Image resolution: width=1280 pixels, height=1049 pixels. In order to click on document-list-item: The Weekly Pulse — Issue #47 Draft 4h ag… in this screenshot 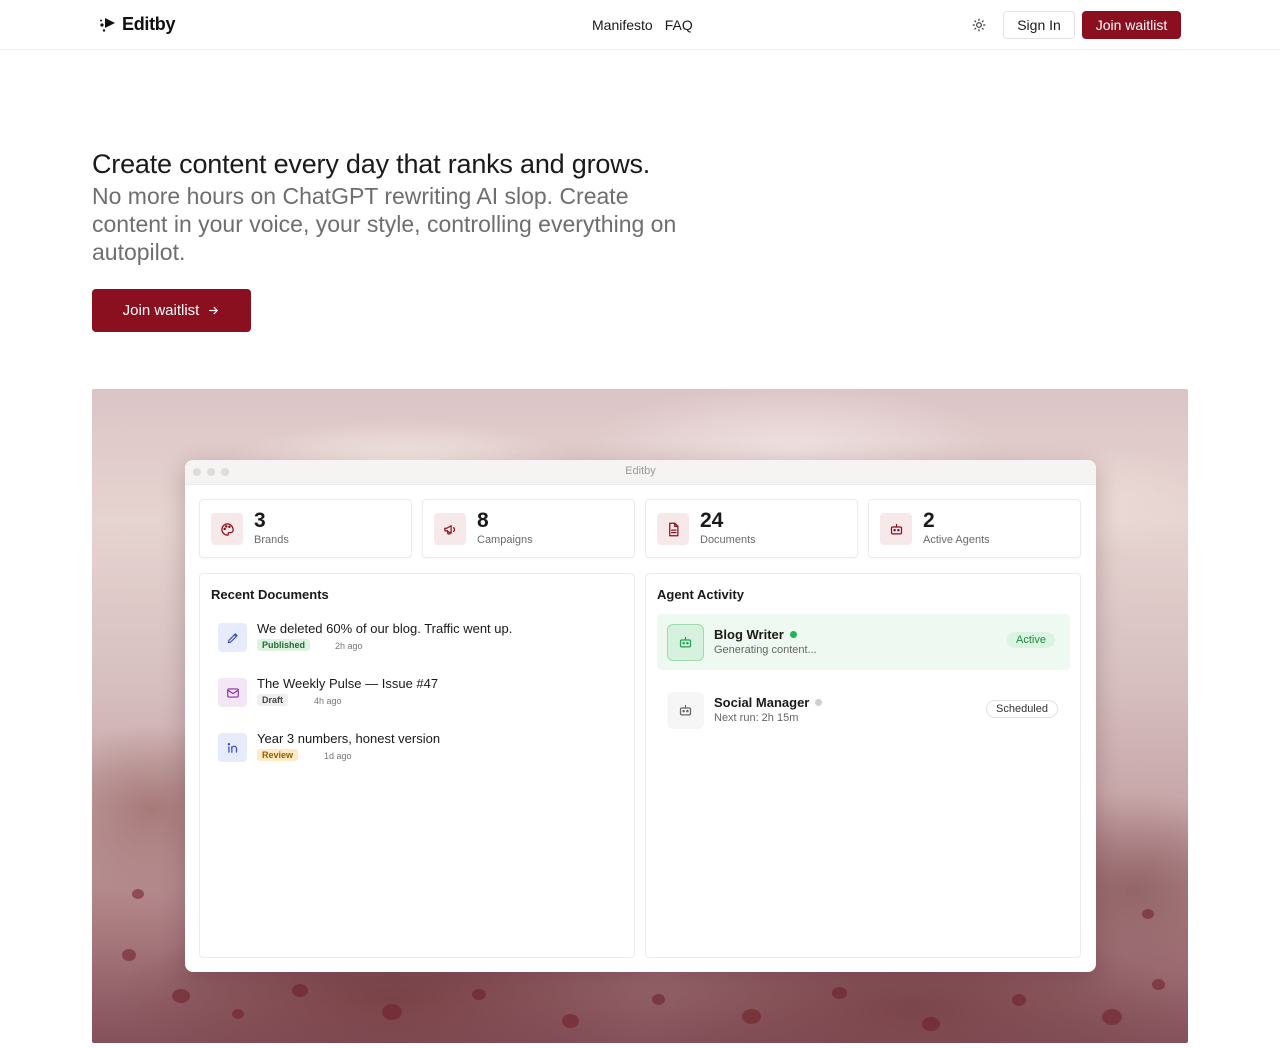, I will do `click(418, 693)`.